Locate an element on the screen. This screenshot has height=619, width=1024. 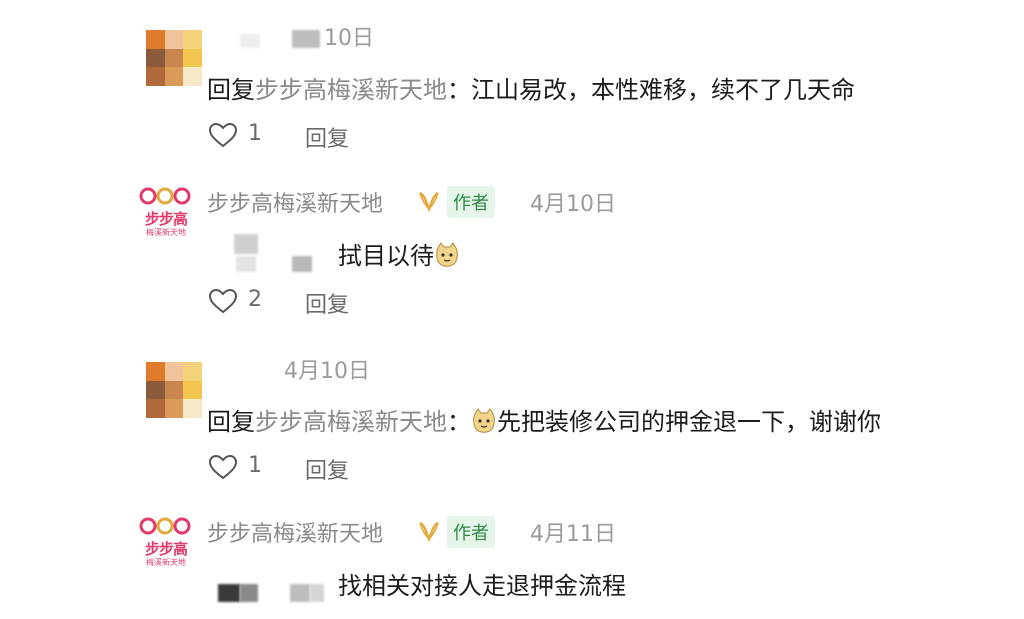
comment-body: 找相关对接人走退押金流程 is located at coordinates (482, 586).